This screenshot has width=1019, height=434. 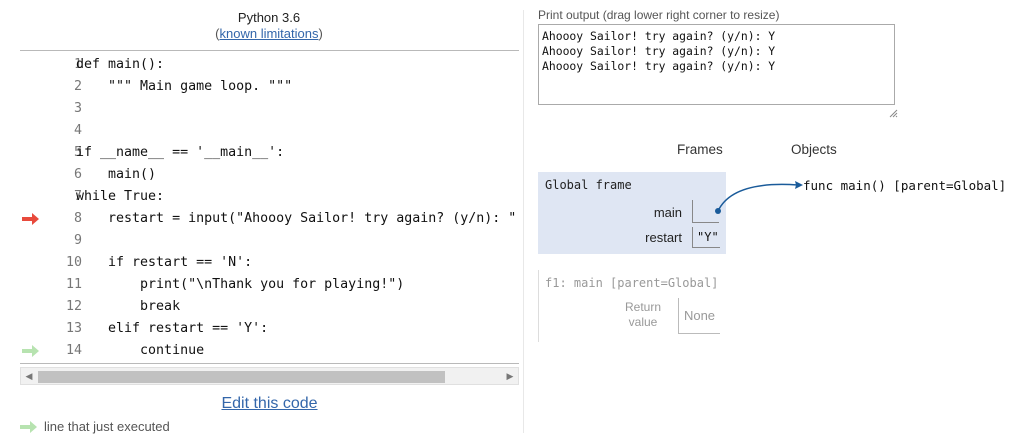 What do you see at coordinates (269, 307) in the screenshot?
I see `code-line: 12 break` at bounding box center [269, 307].